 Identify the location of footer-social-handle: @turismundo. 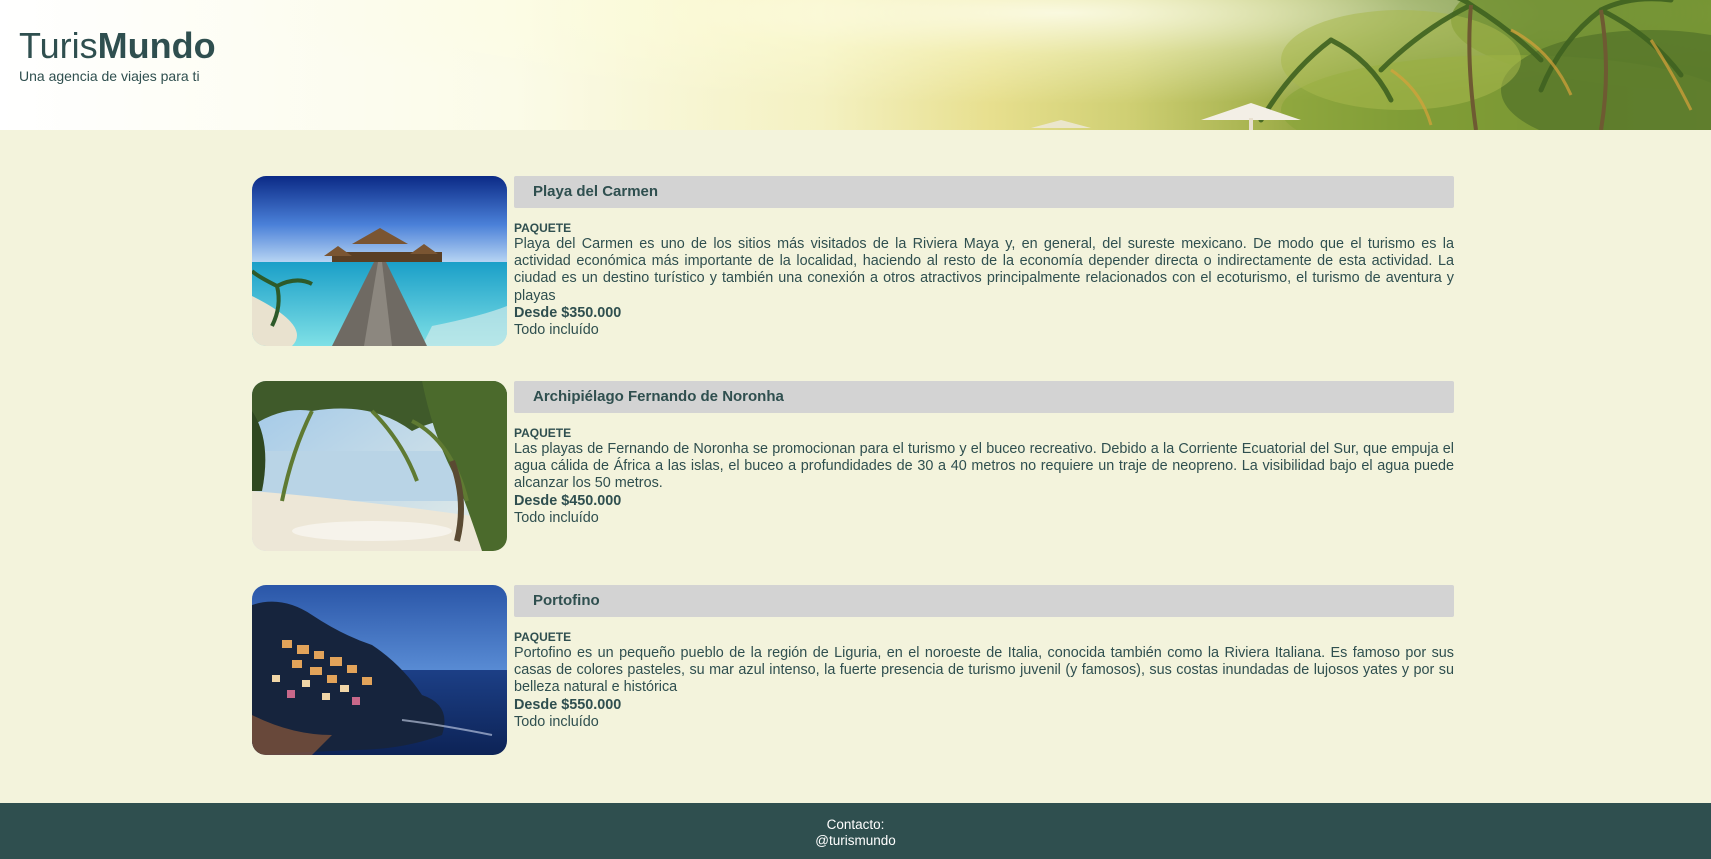
(855, 841).